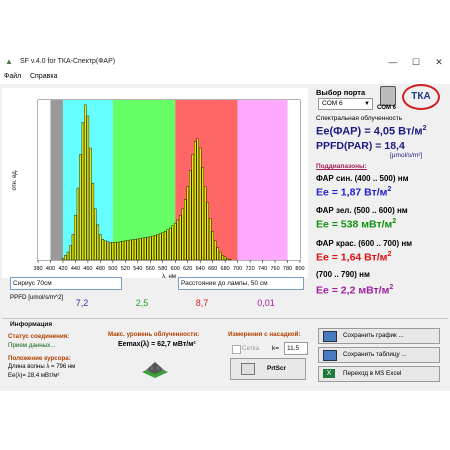 Image resolution: width=450 pixels, height=450 pixels. Describe the element at coordinates (66, 283) in the screenshot. I see `sample-name-input: Сириус 70см` at that location.